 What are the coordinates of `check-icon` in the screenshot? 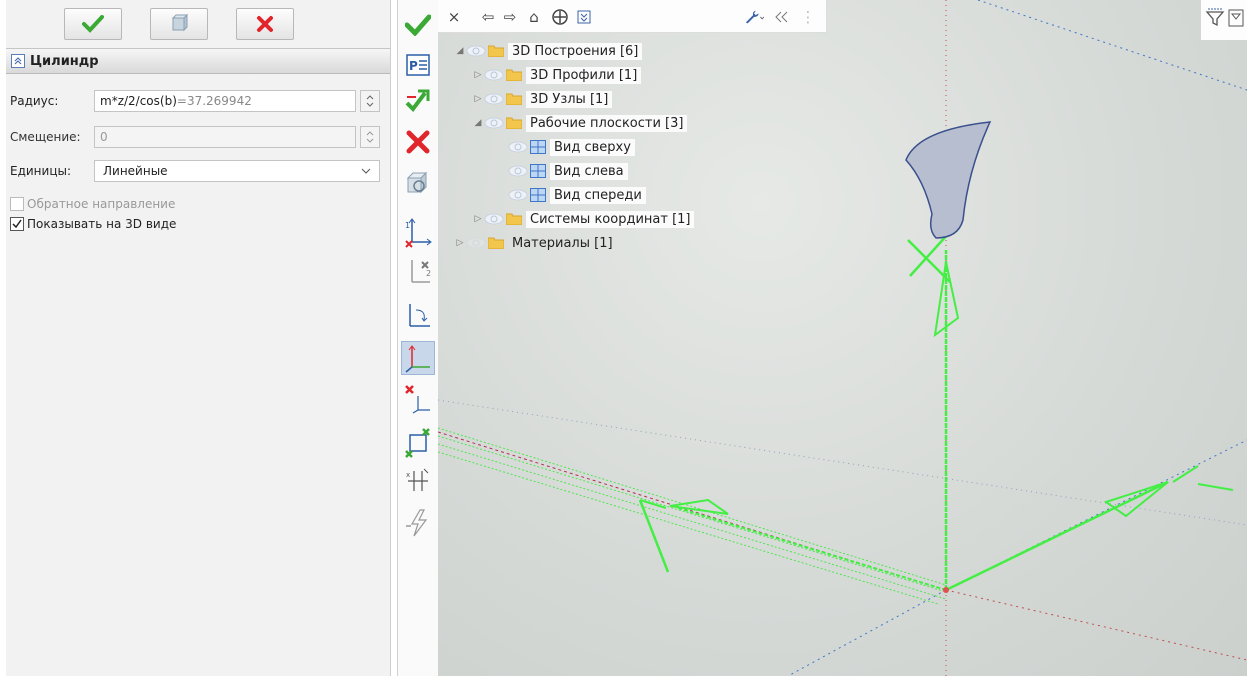 It's located at (17, 224).